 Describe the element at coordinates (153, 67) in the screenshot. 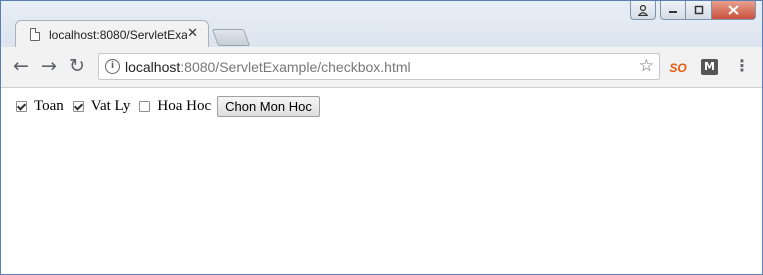

I see `url-host: localhost` at that location.